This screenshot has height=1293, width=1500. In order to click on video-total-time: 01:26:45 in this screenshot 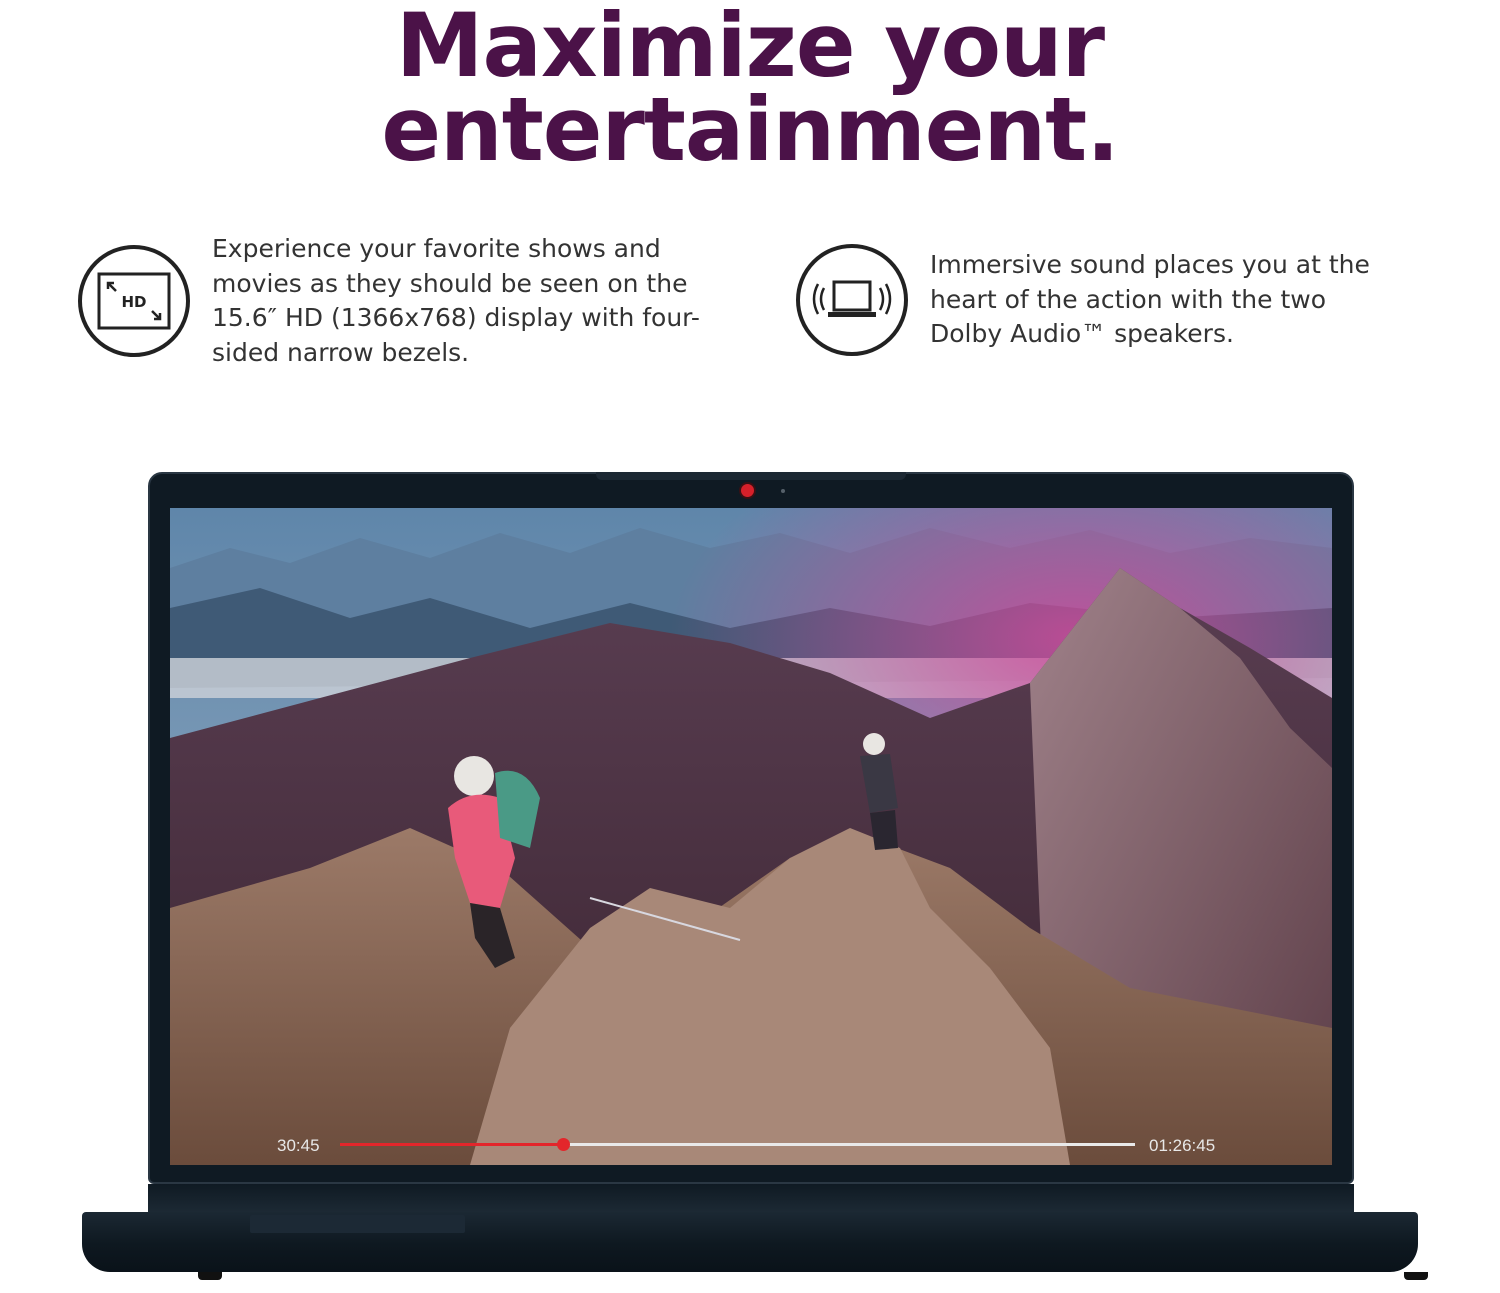, I will do `click(1182, 1145)`.